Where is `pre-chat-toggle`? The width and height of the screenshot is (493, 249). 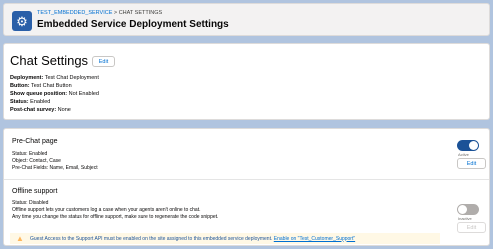 pre-chat-toggle is located at coordinates (468, 145).